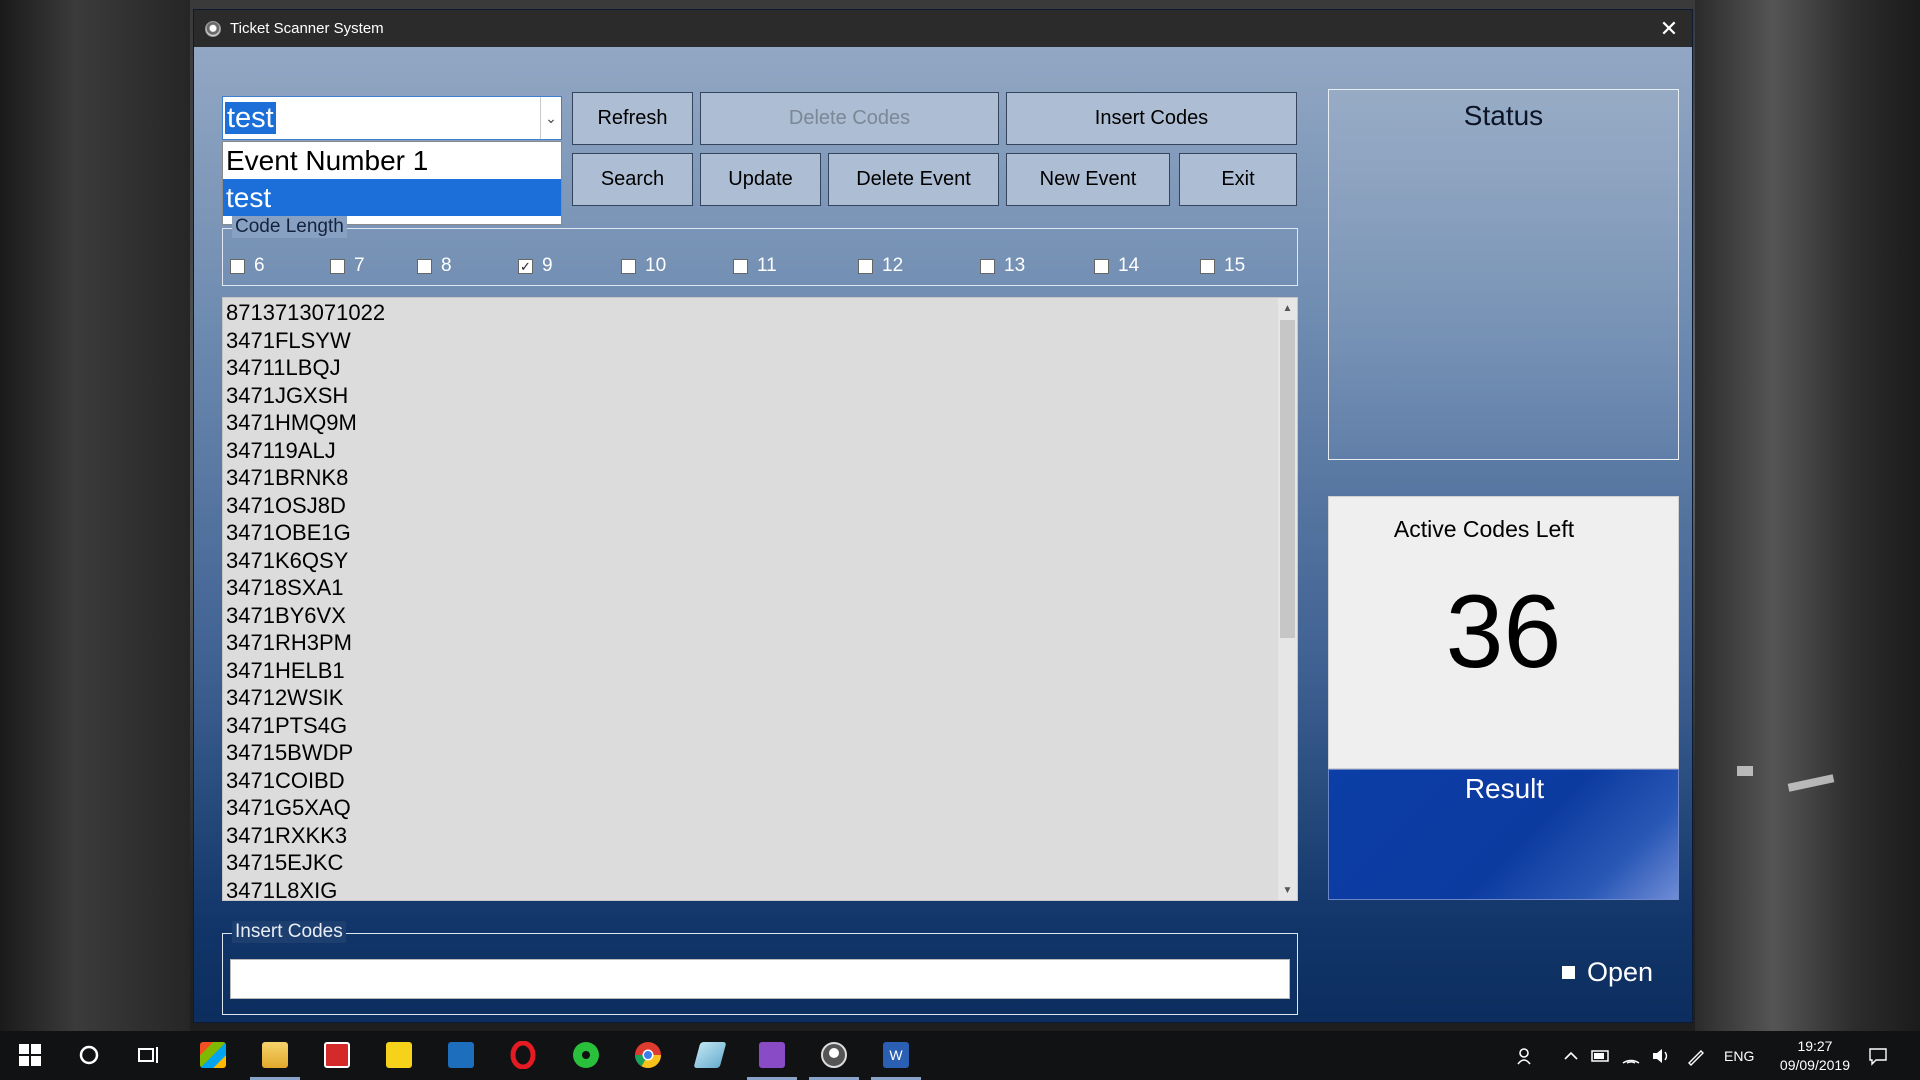 Image resolution: width=1920 pixels, height=1080 pixels. Describe the element at coordinates (1815, 1056) in the screenshot. I see `clock: 19:27 09/09/2019` at that location.